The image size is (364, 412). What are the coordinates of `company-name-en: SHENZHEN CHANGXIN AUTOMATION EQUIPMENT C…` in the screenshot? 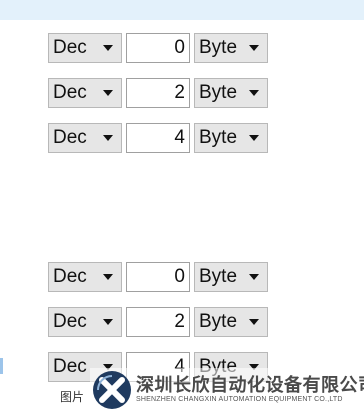 It's located at (239, 399).